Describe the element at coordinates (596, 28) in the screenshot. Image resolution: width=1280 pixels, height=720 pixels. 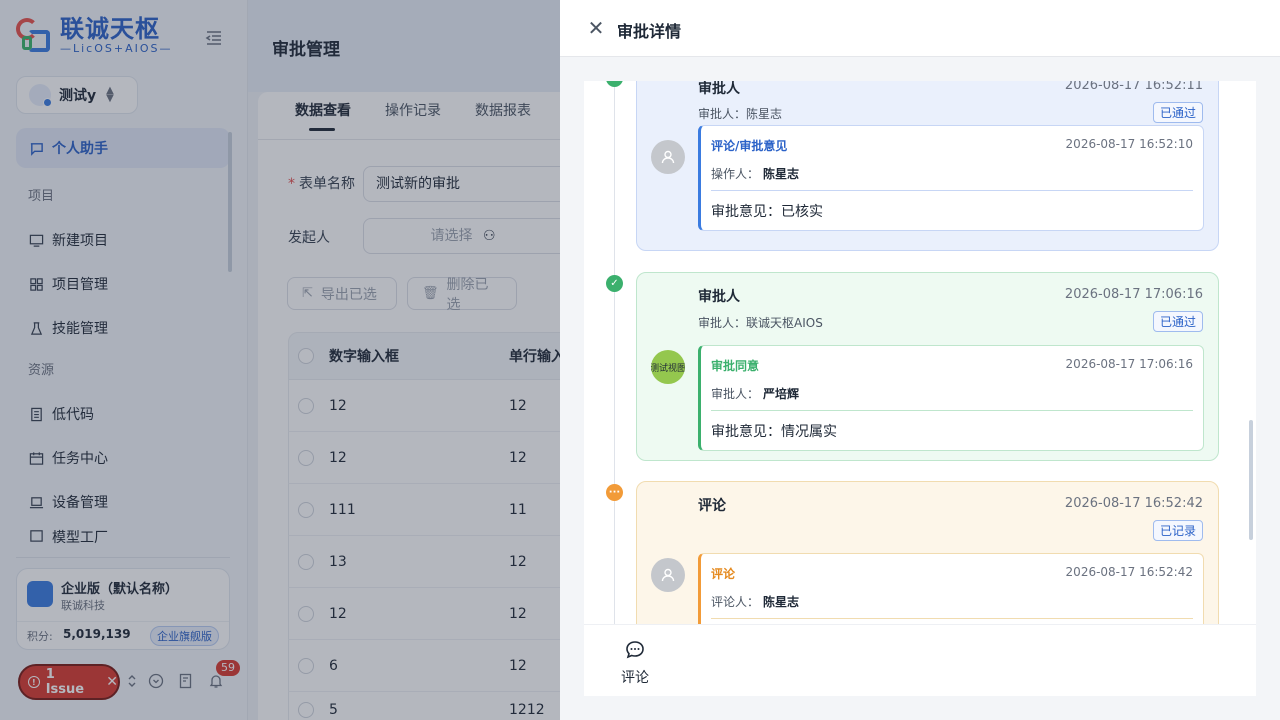
I see `close-icon: ✕` at that location.